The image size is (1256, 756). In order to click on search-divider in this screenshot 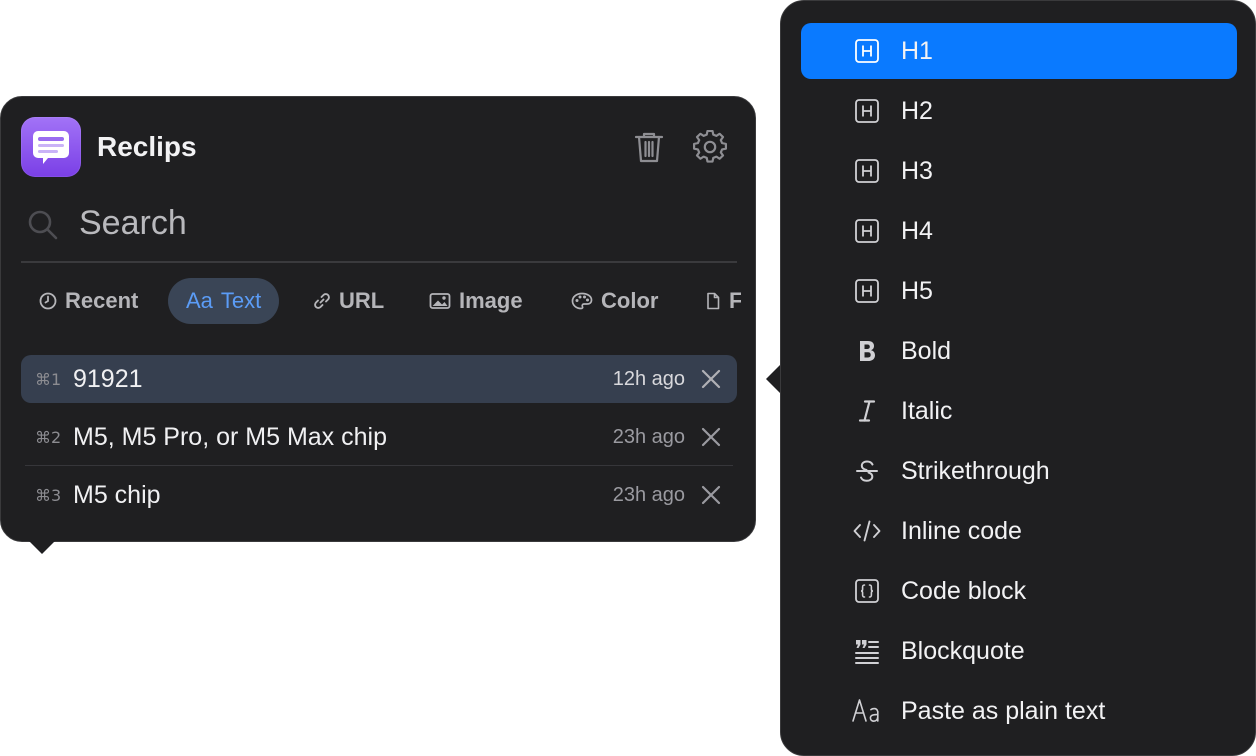, I will do `click(379, 262)`.